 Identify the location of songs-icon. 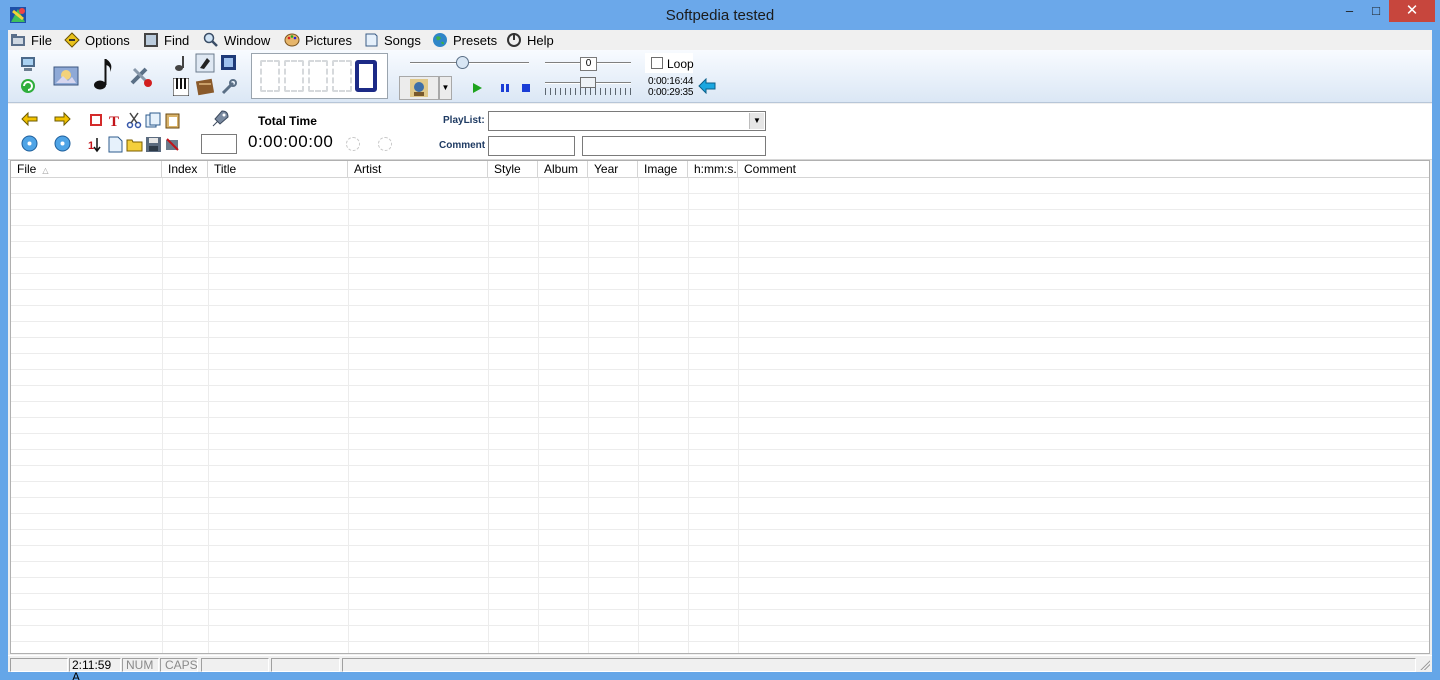
(371, 40).